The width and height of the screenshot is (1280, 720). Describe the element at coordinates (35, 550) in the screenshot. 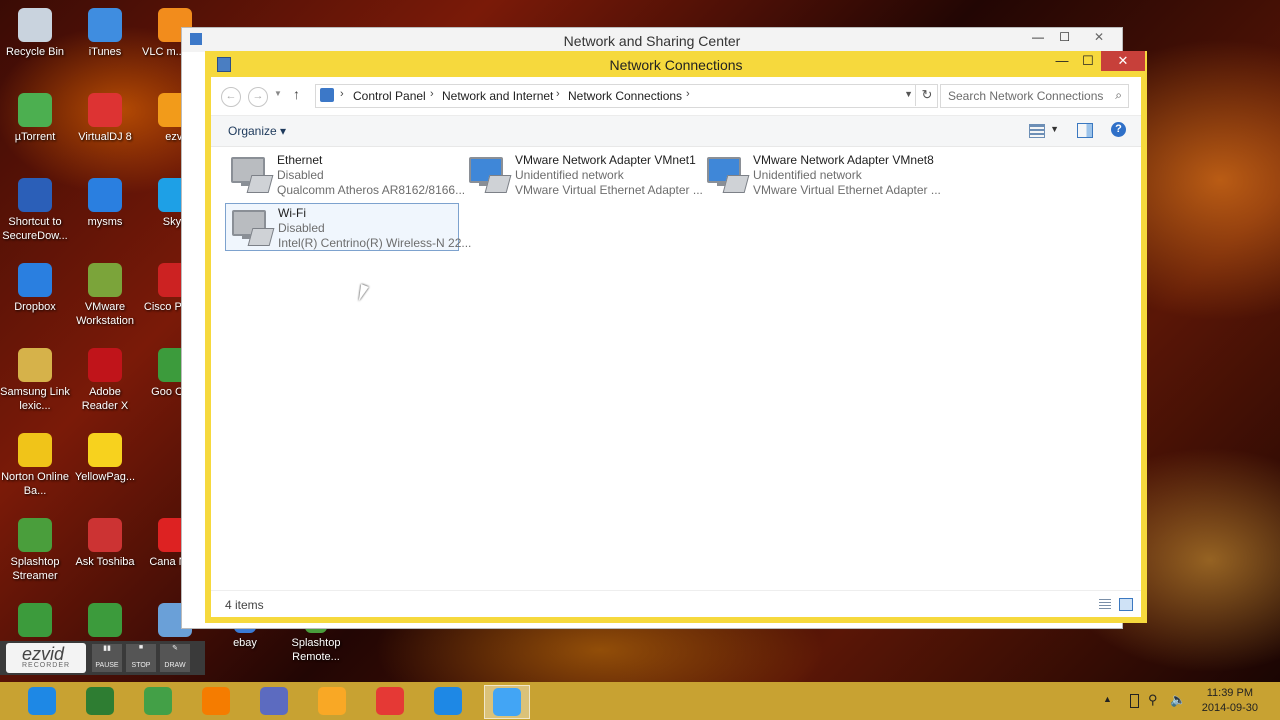

I see `desktop-shortcut: Splashtop Streamer` at that location.